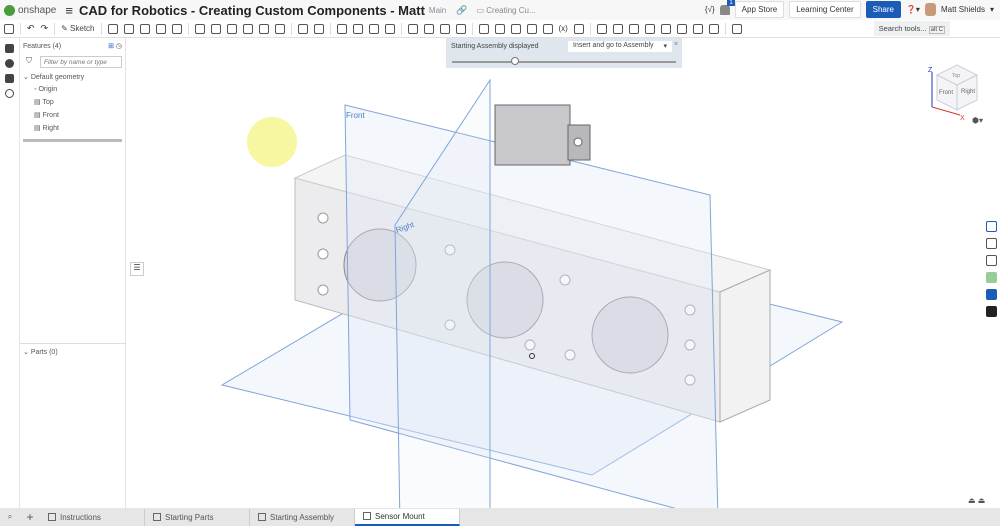 Image resolution: width=1000 pixels, height=526 pixels. Describe the element at coordinates (318, 28) in the screenshot. I see `mirror-icon` at that location.